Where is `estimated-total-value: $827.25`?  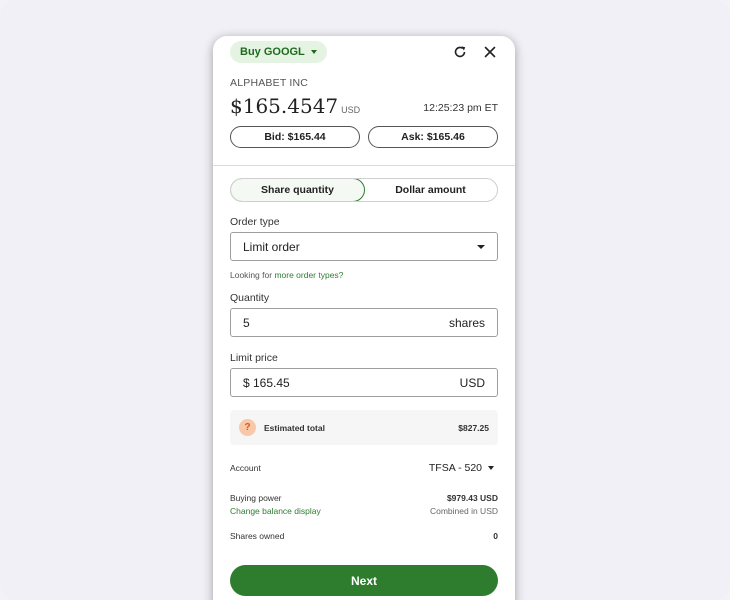 estimated-total-value: $827.25 is located at coordinates (473, 427).